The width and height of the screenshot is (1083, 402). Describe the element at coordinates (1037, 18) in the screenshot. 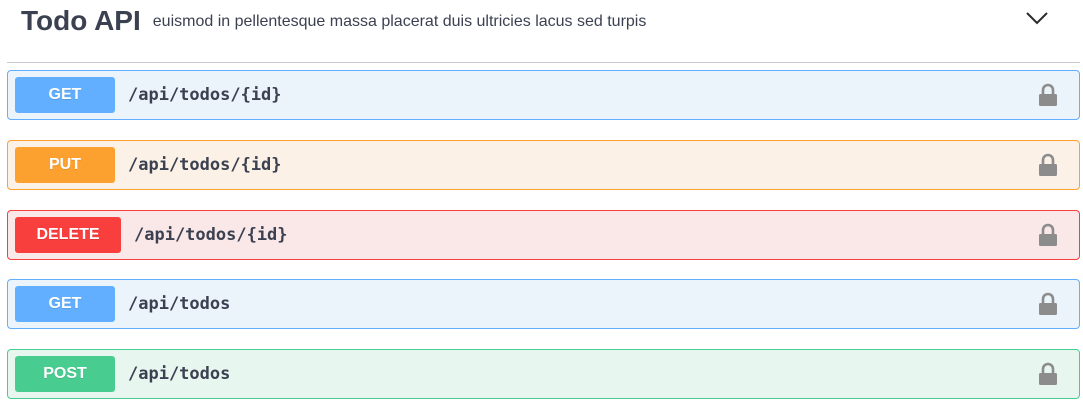

I see `chevron-down-icon` at that location.